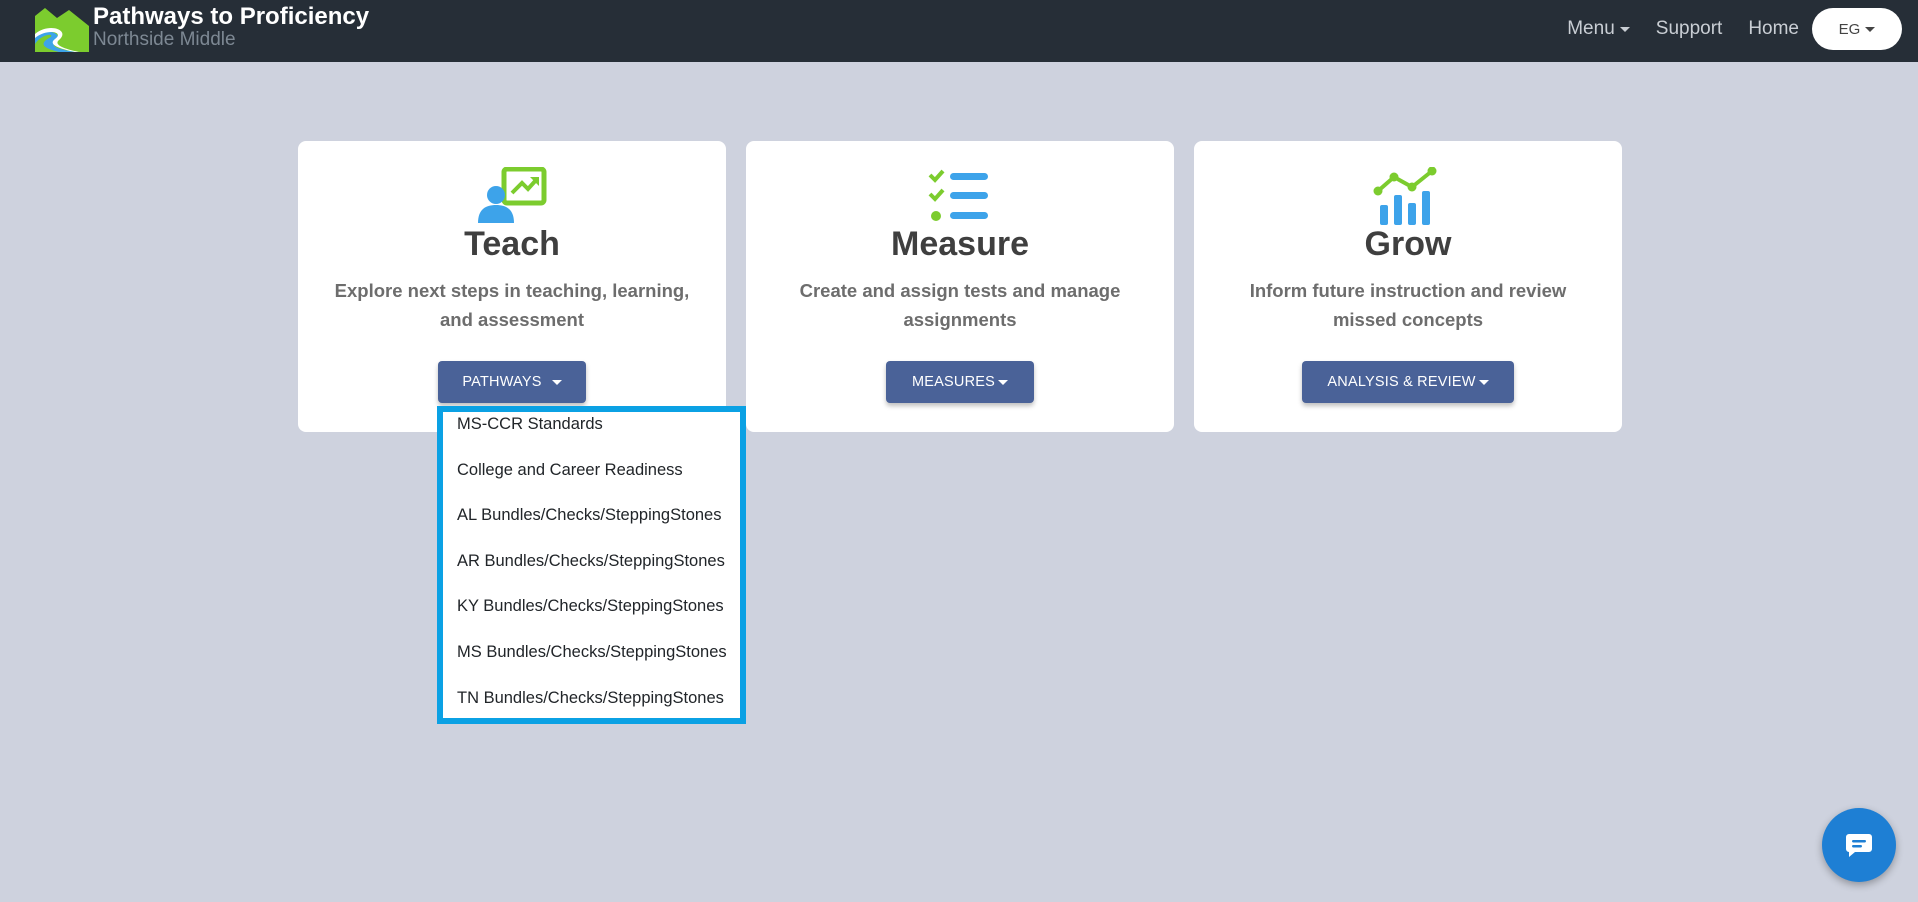 The width and height of the screenshot is (1918, 902). I want to click on growth-chart-icon, so click(1405, 196).